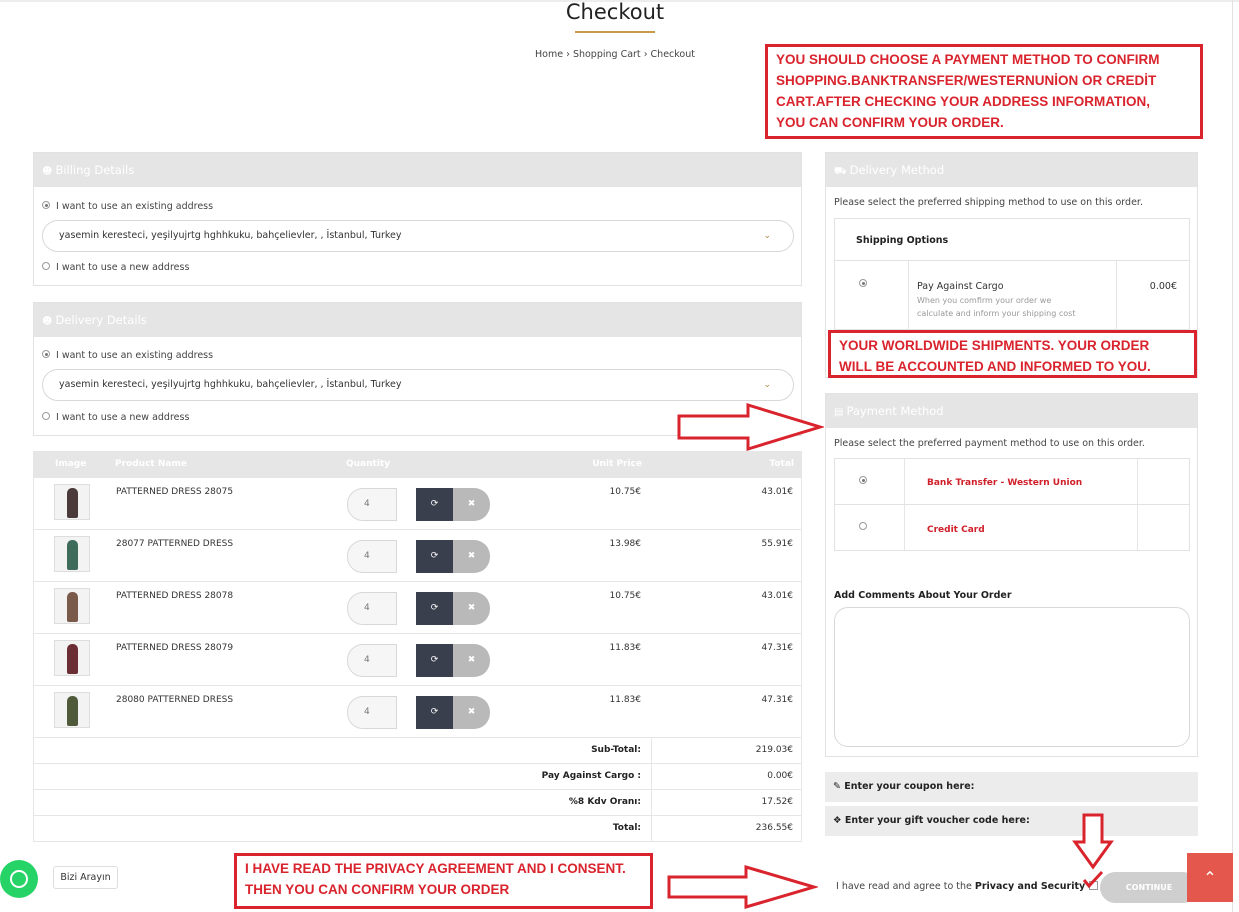  I want to click on product-name: 28077 PATTERNED DRESS, so click(174, 544).